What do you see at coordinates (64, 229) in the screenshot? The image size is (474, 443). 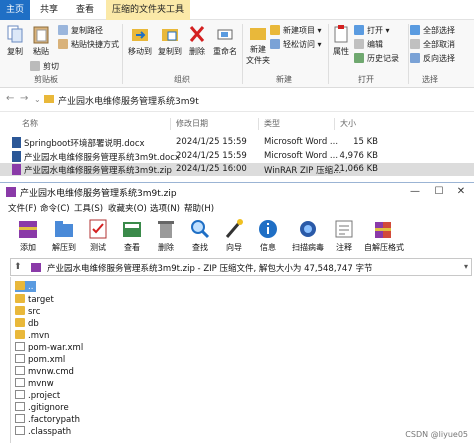 I see `extract-folder-icon` at bounding box center [64, 229].